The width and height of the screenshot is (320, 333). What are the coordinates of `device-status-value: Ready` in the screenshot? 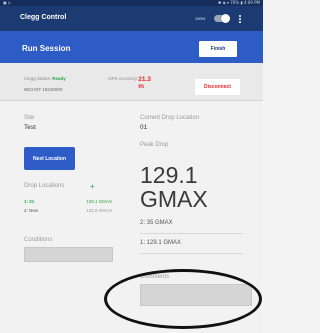 It's located at (59, 78).